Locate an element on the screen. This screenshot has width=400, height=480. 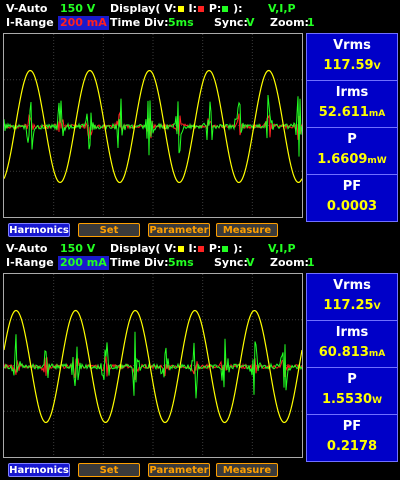
pf-box: PF 0.2178 is located at coordinates (352, 438).